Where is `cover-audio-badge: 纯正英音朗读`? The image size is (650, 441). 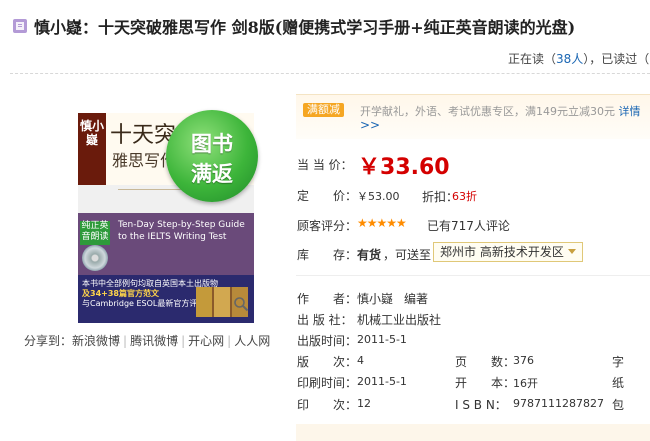
cover-audio-badge: 纯正英音朗读 is located at coordinates (95, 233).